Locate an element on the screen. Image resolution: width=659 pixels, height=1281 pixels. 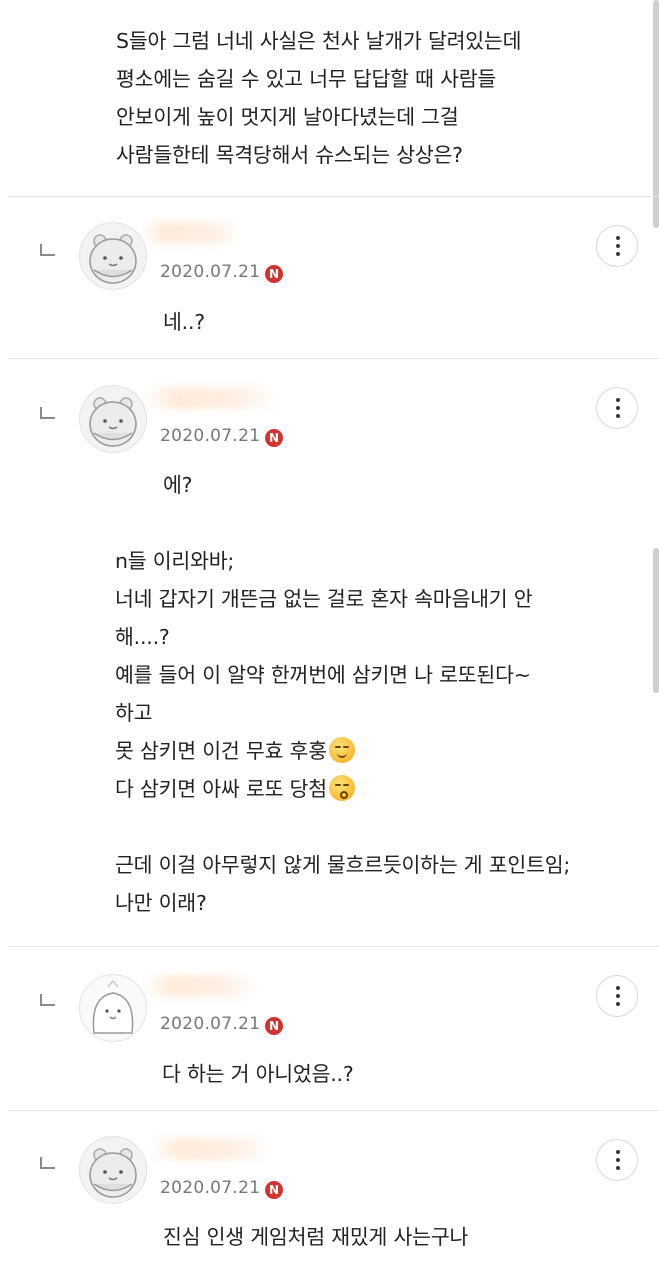
body-line: 예를 들어 이 알약 한꺼번에 삼키면 나 로또된다~ is located at coordinates (323, 675).